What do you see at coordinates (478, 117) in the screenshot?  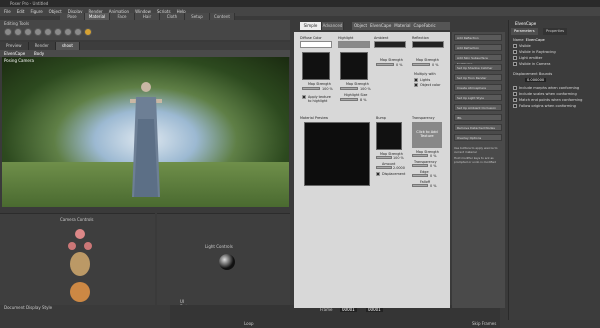 I see `ibl-button: IBL` at bounding box center [478, 117].